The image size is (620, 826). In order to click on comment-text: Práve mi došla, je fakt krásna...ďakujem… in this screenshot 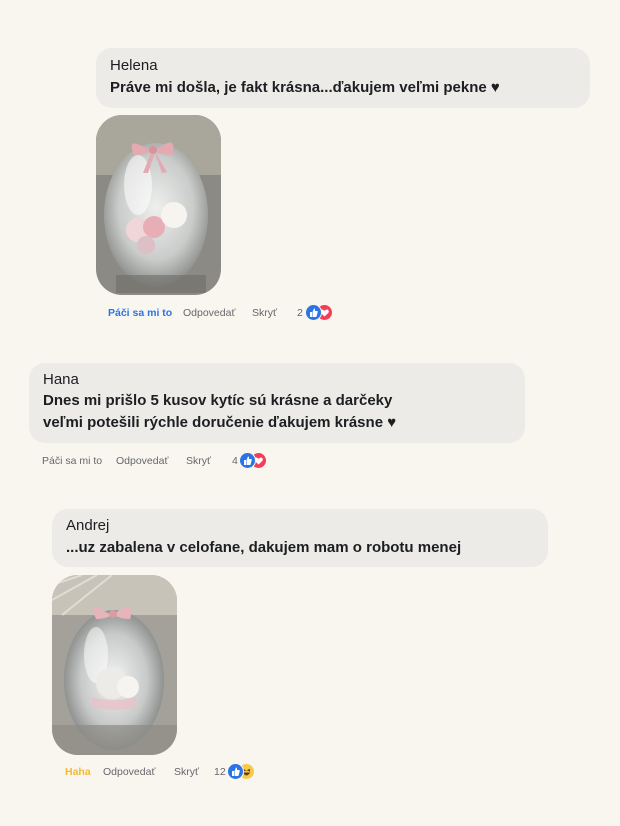, I will do `click(305, 87)`.